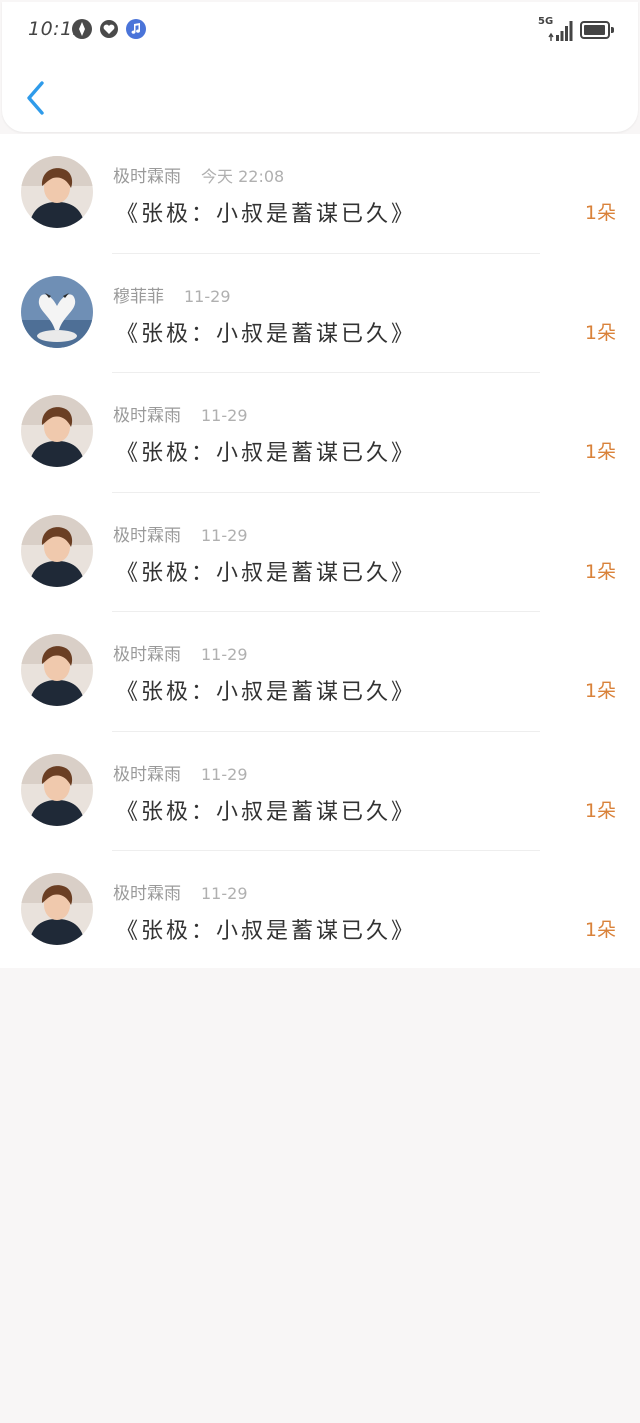 This screenshot has height=1423, width=640. Describe the element at coordinates (172, 294) in the screenshot. I see `item-meta: 穆菲菲 11-29` at that location.